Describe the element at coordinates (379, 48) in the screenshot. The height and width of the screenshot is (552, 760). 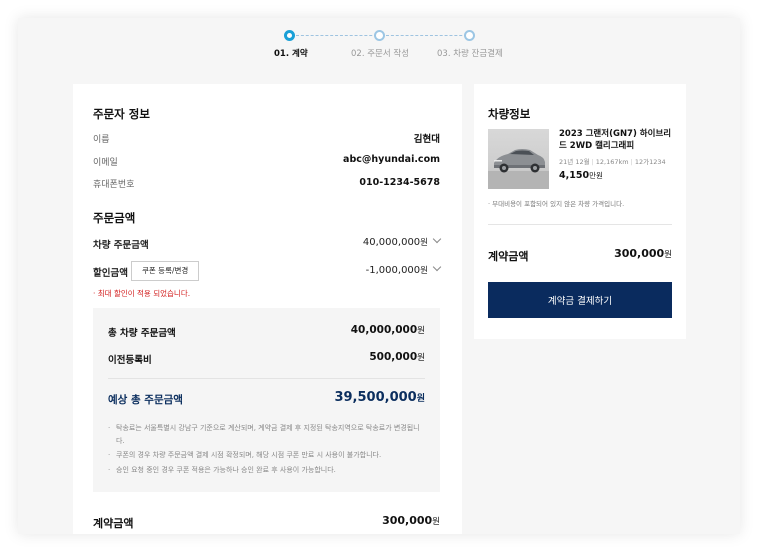
I see `progress-stepper: 01. 계약 02. 주문서 작성 03. 차량 잔금결제` at that location.